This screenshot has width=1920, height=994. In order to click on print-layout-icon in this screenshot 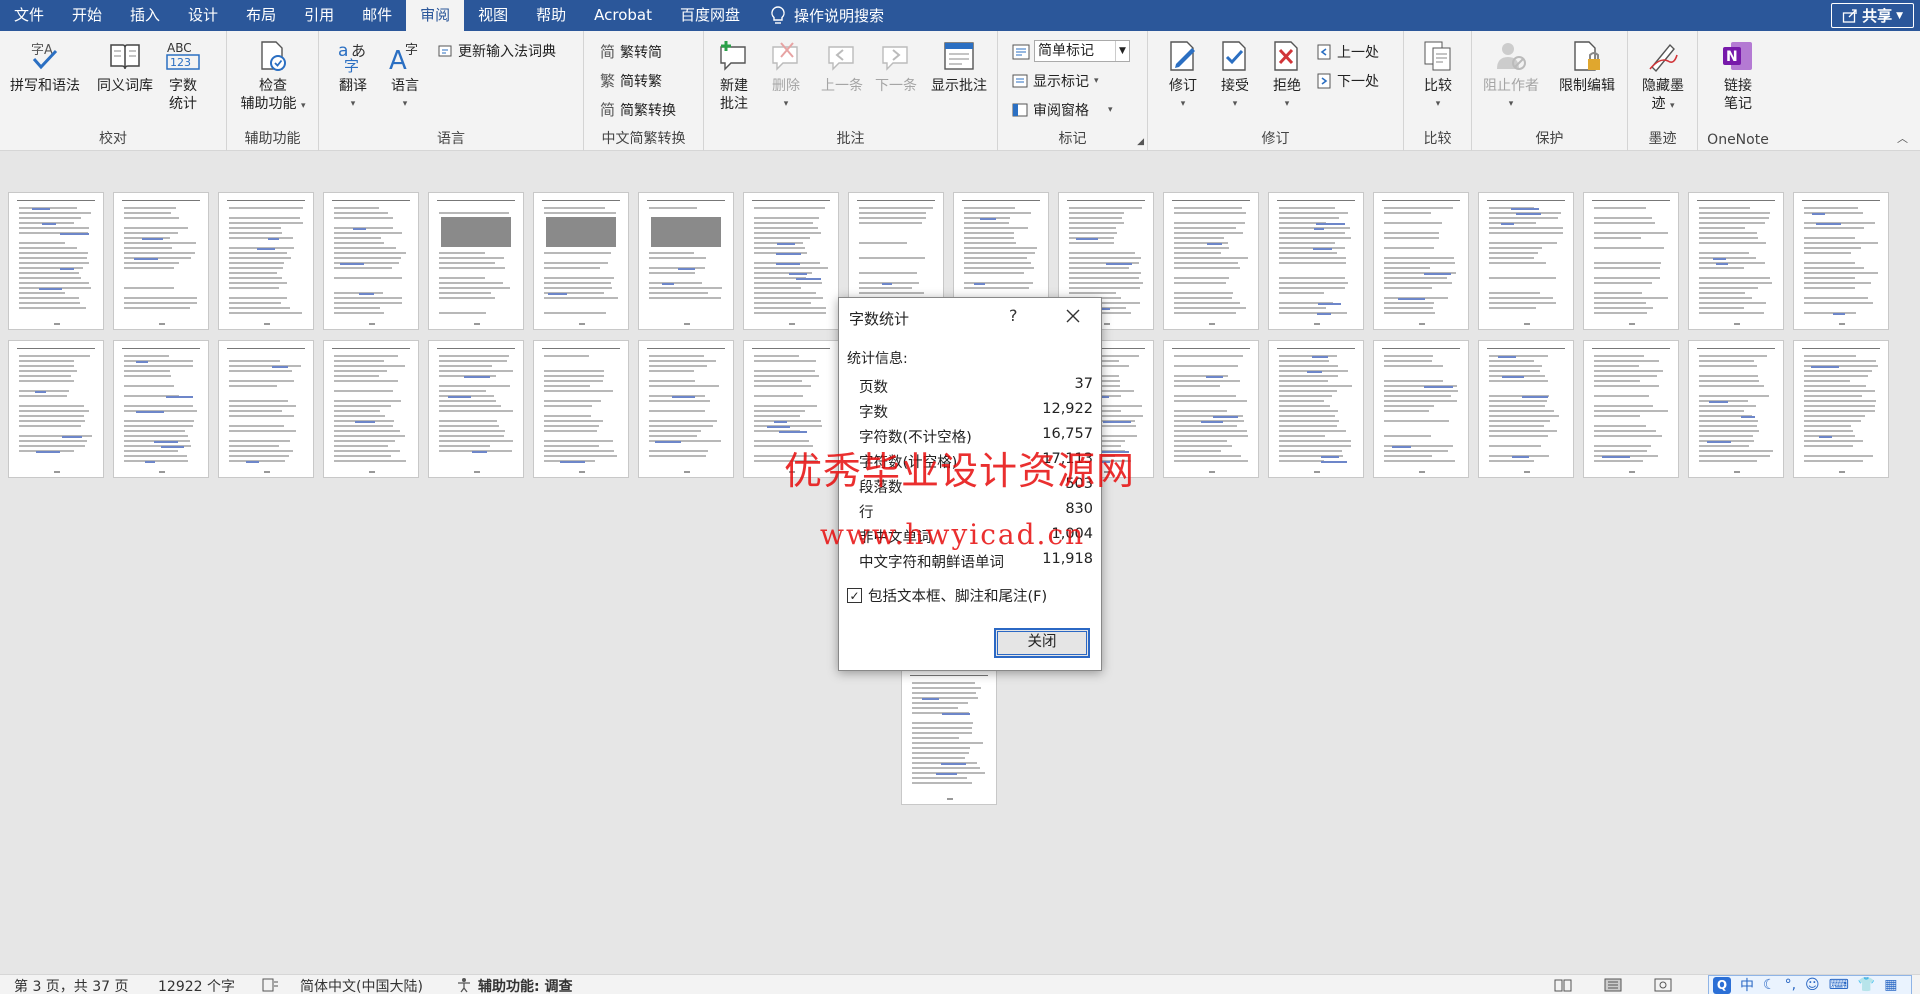, I will do `click(1613, 985)`.